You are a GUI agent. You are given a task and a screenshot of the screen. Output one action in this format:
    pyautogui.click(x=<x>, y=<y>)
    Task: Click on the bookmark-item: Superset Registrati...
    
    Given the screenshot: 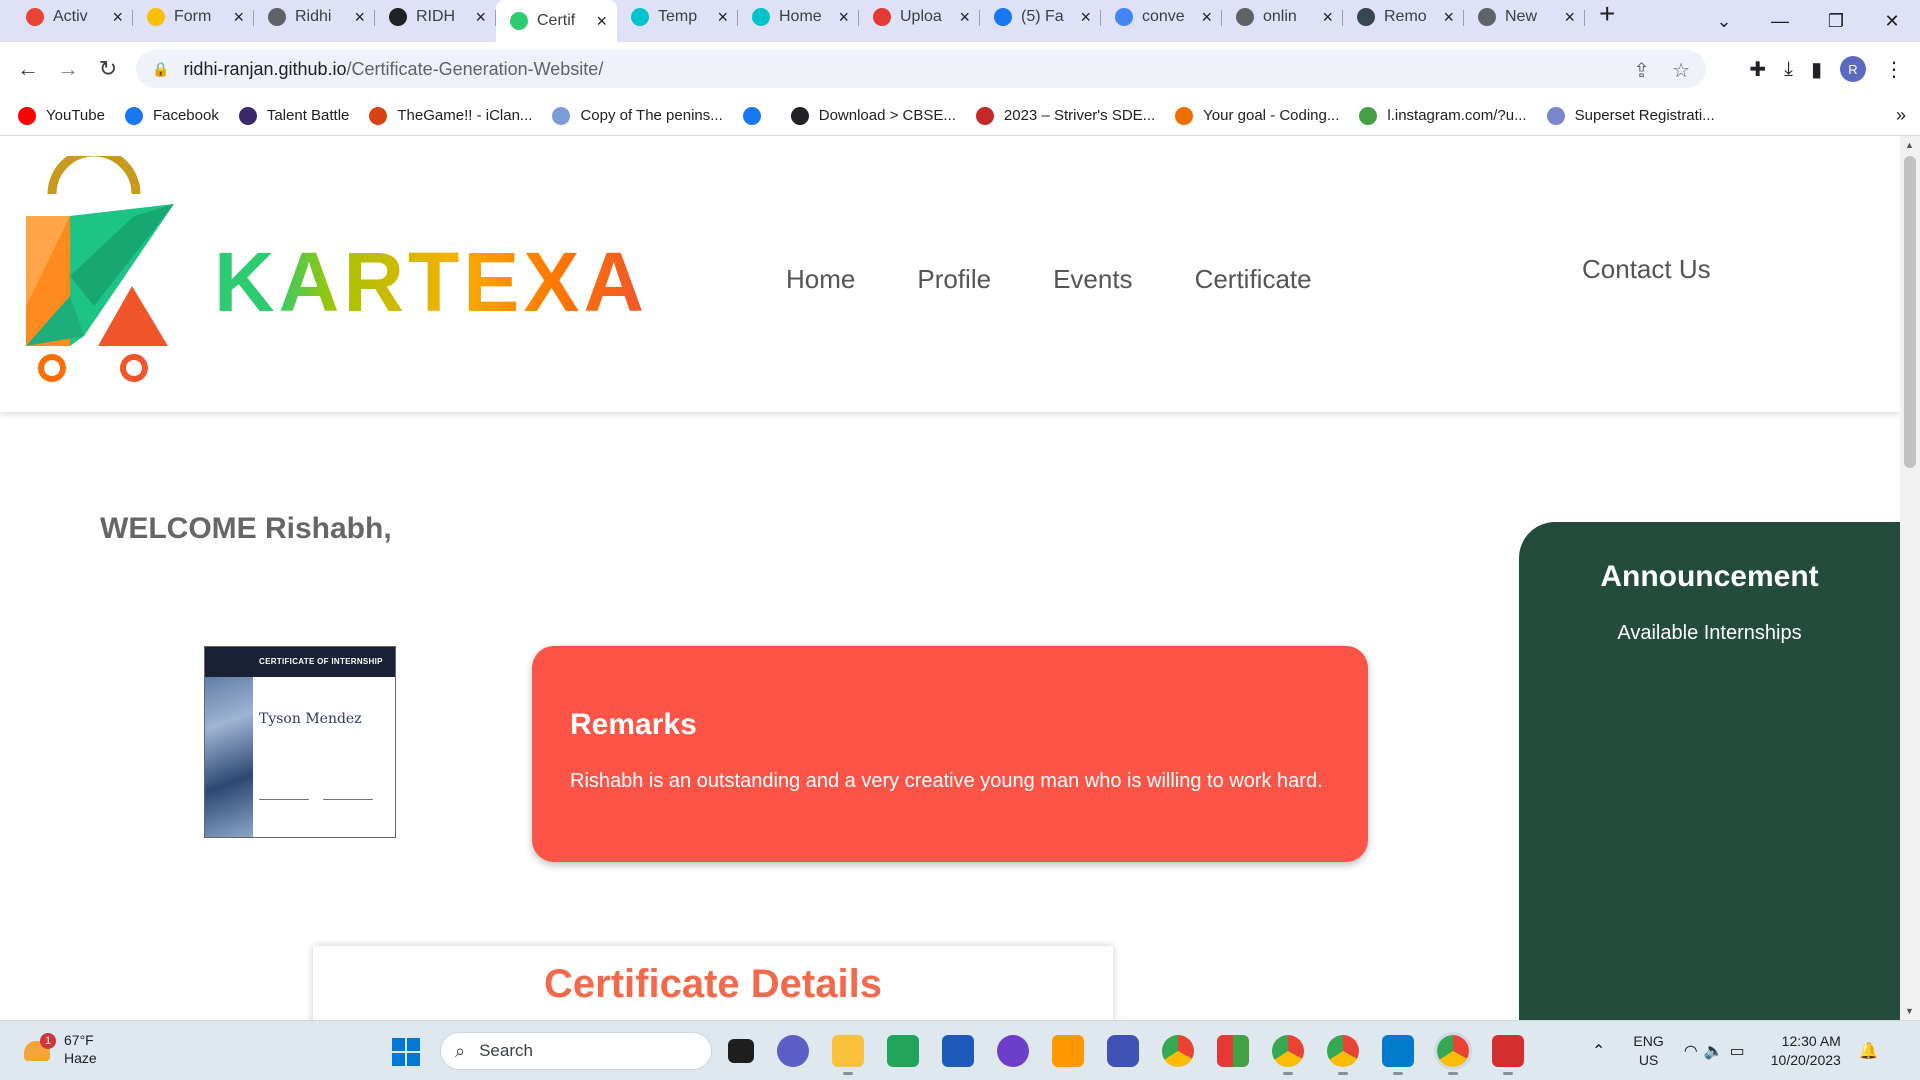 What is the action you would take?
    pyautogui.click(x=1630, y=115)
    